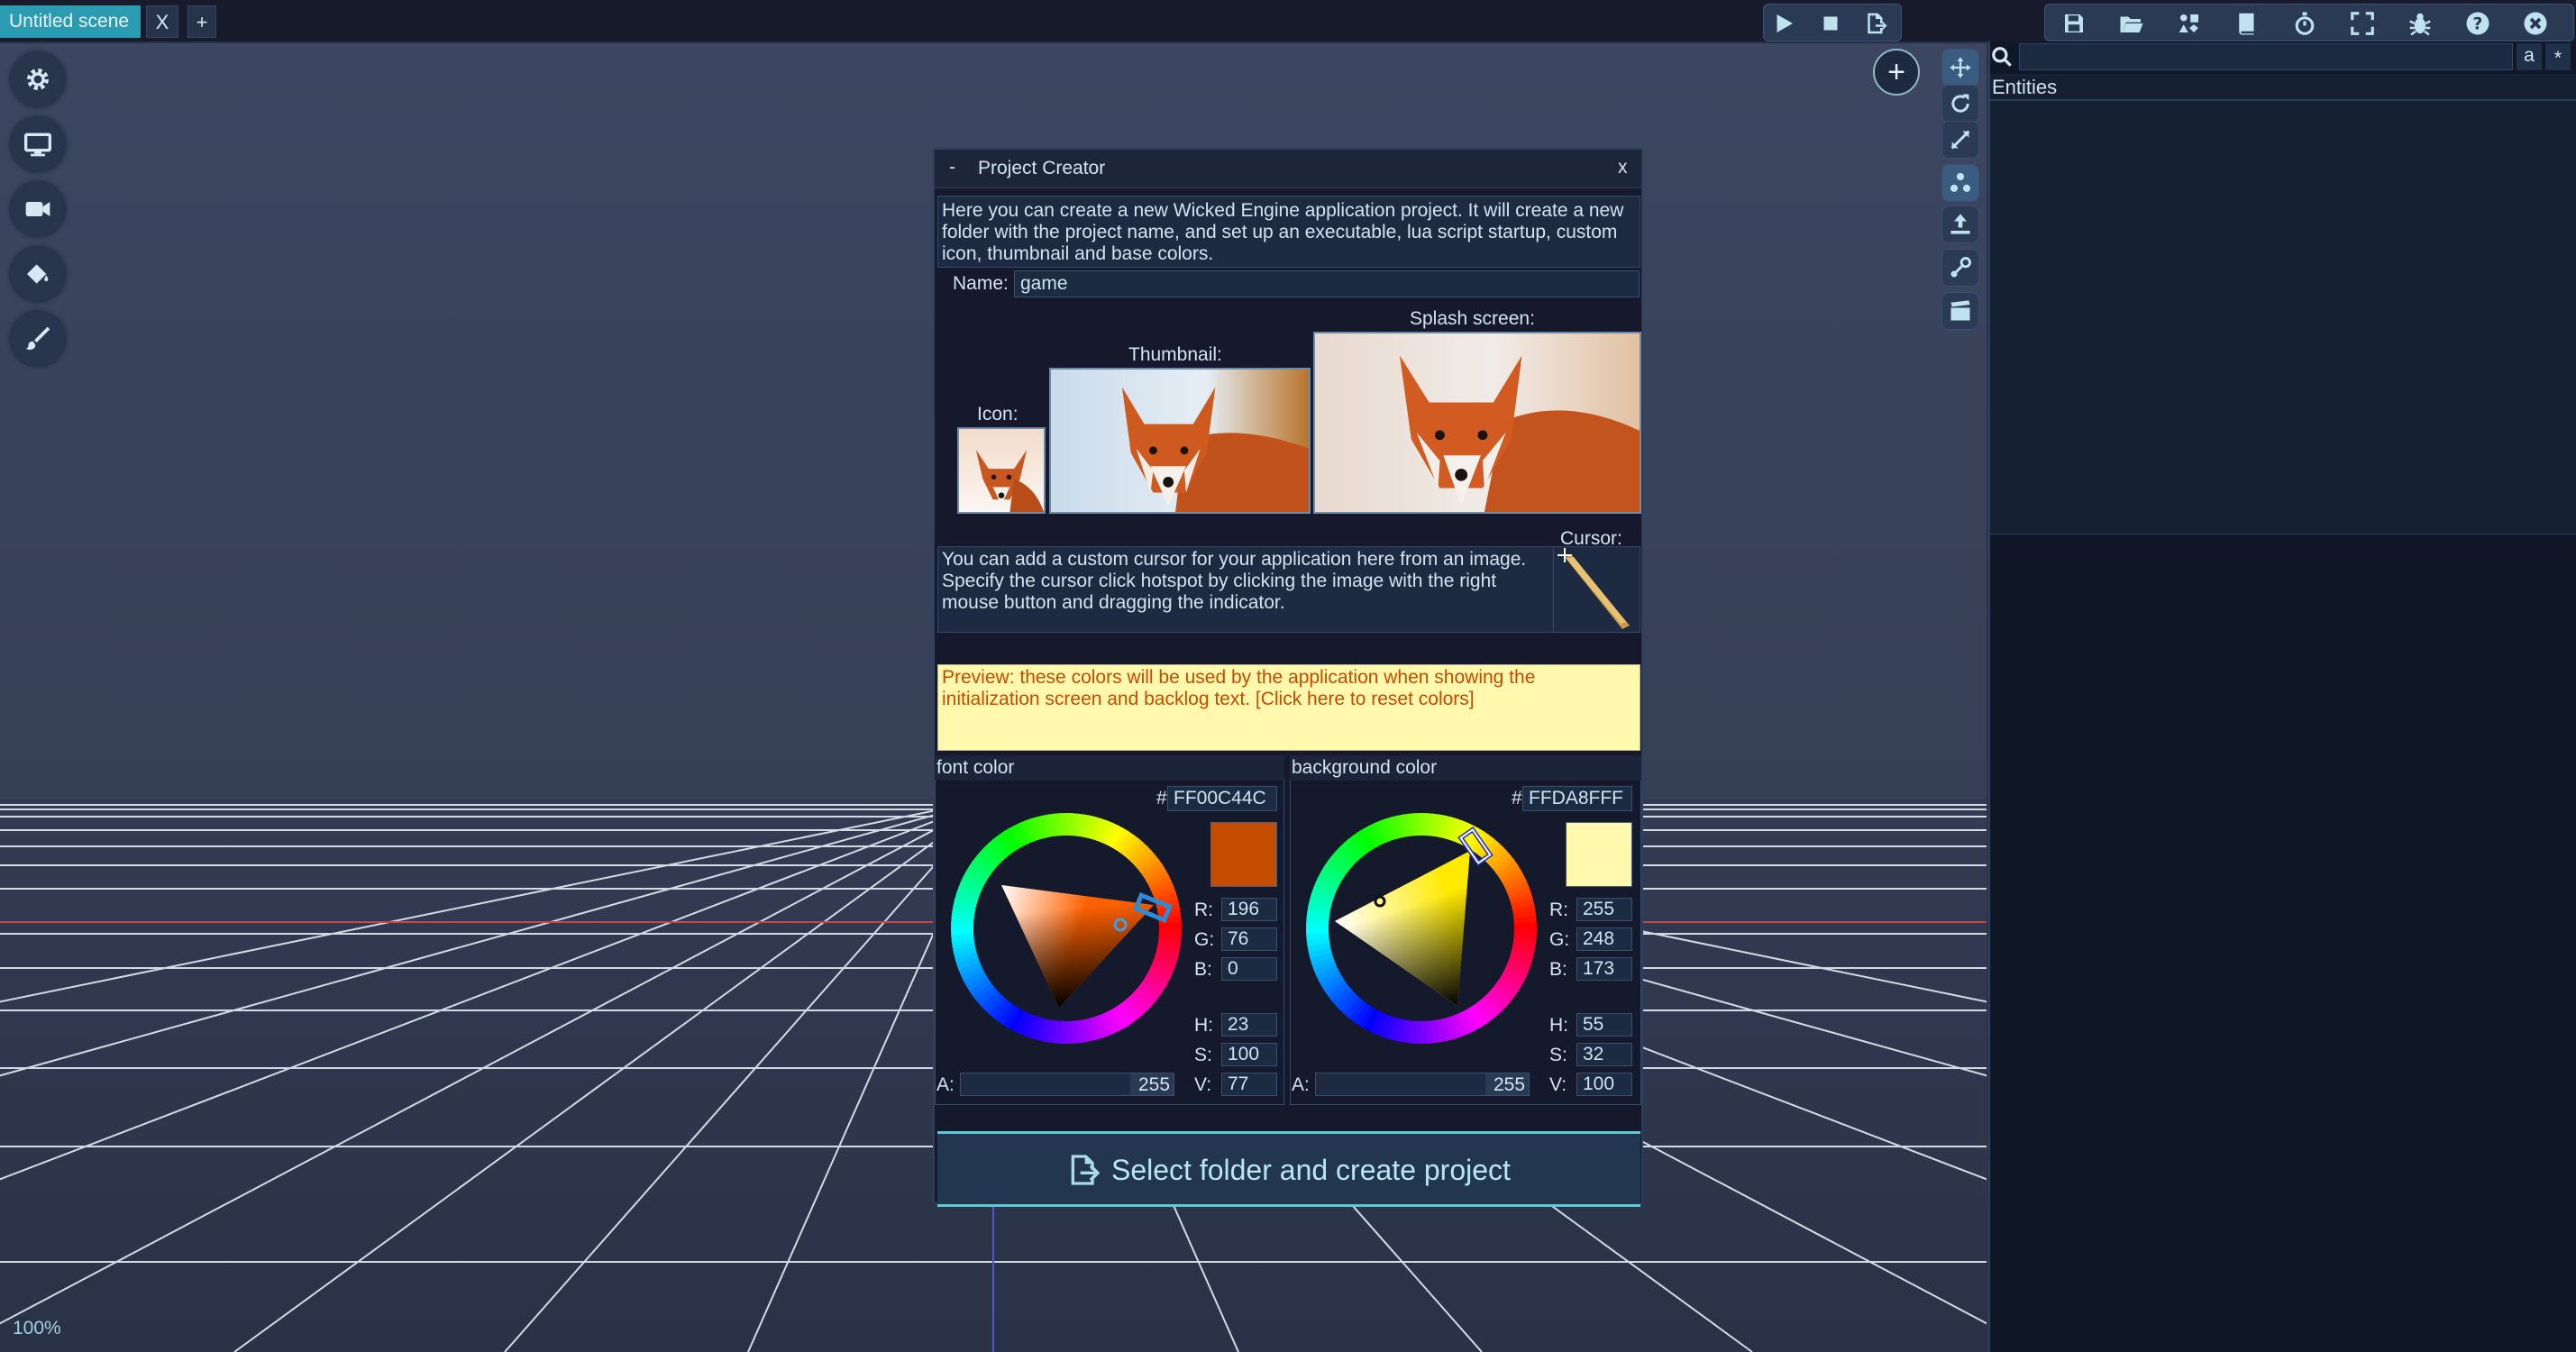  I want to click on physics-icon, so click(1960, 268).